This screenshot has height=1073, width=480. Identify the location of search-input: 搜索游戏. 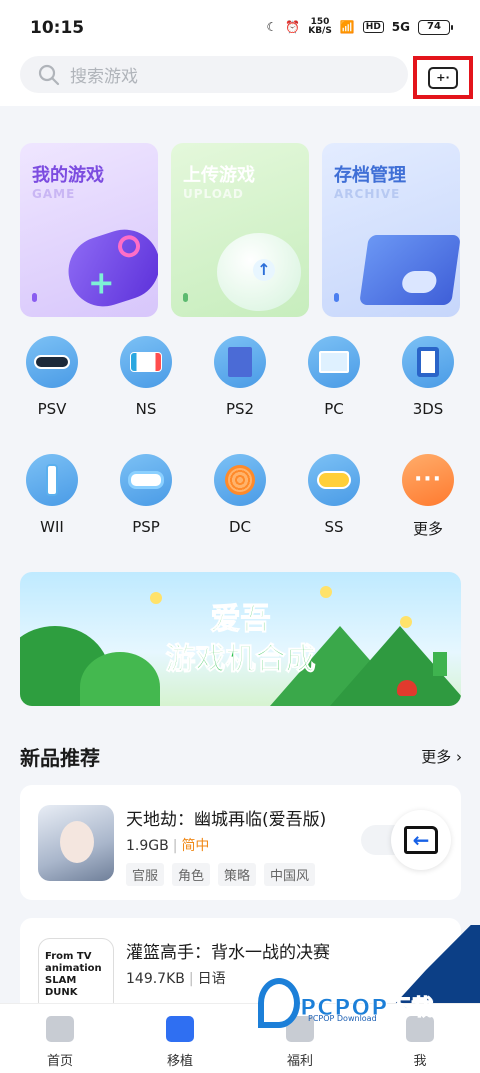
(214, 74).